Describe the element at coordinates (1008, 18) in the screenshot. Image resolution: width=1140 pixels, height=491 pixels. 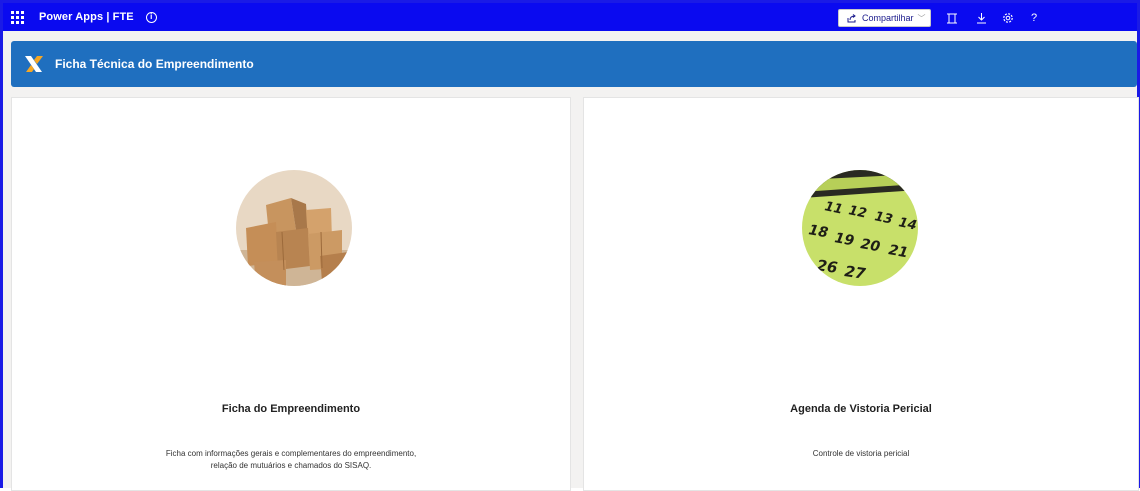
I see `settings-icon` at that location.